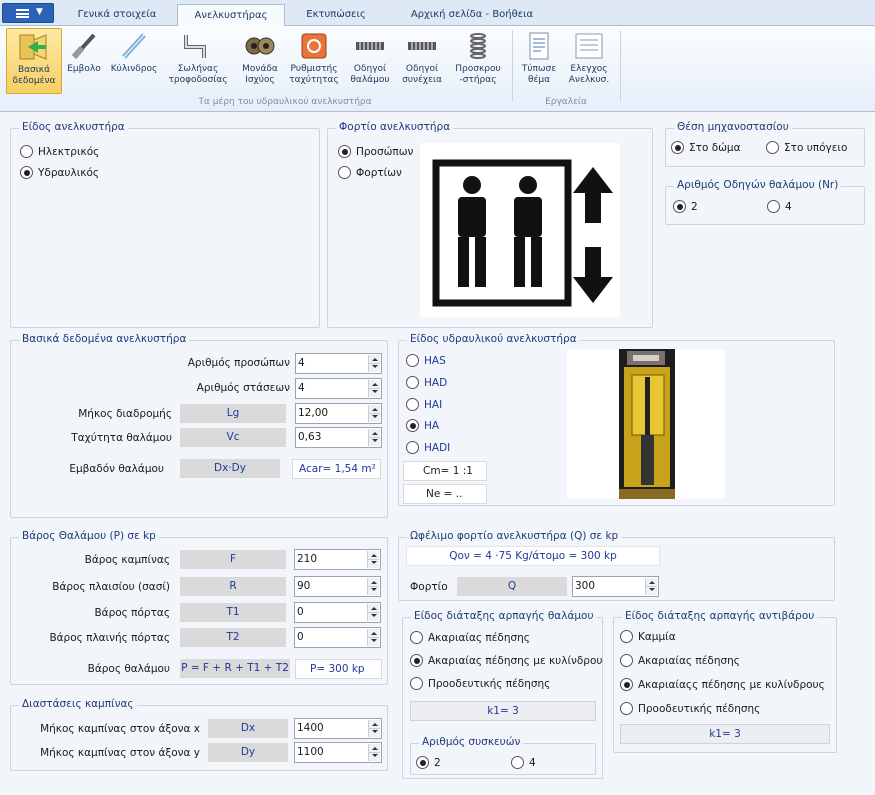  What do you see at coordinates (533, 556) in the screenshot?
I see `useful-load-formula: Qον = 4 ·75 Kg/άτομο = 300 kp` at bounding box center [533, 556].